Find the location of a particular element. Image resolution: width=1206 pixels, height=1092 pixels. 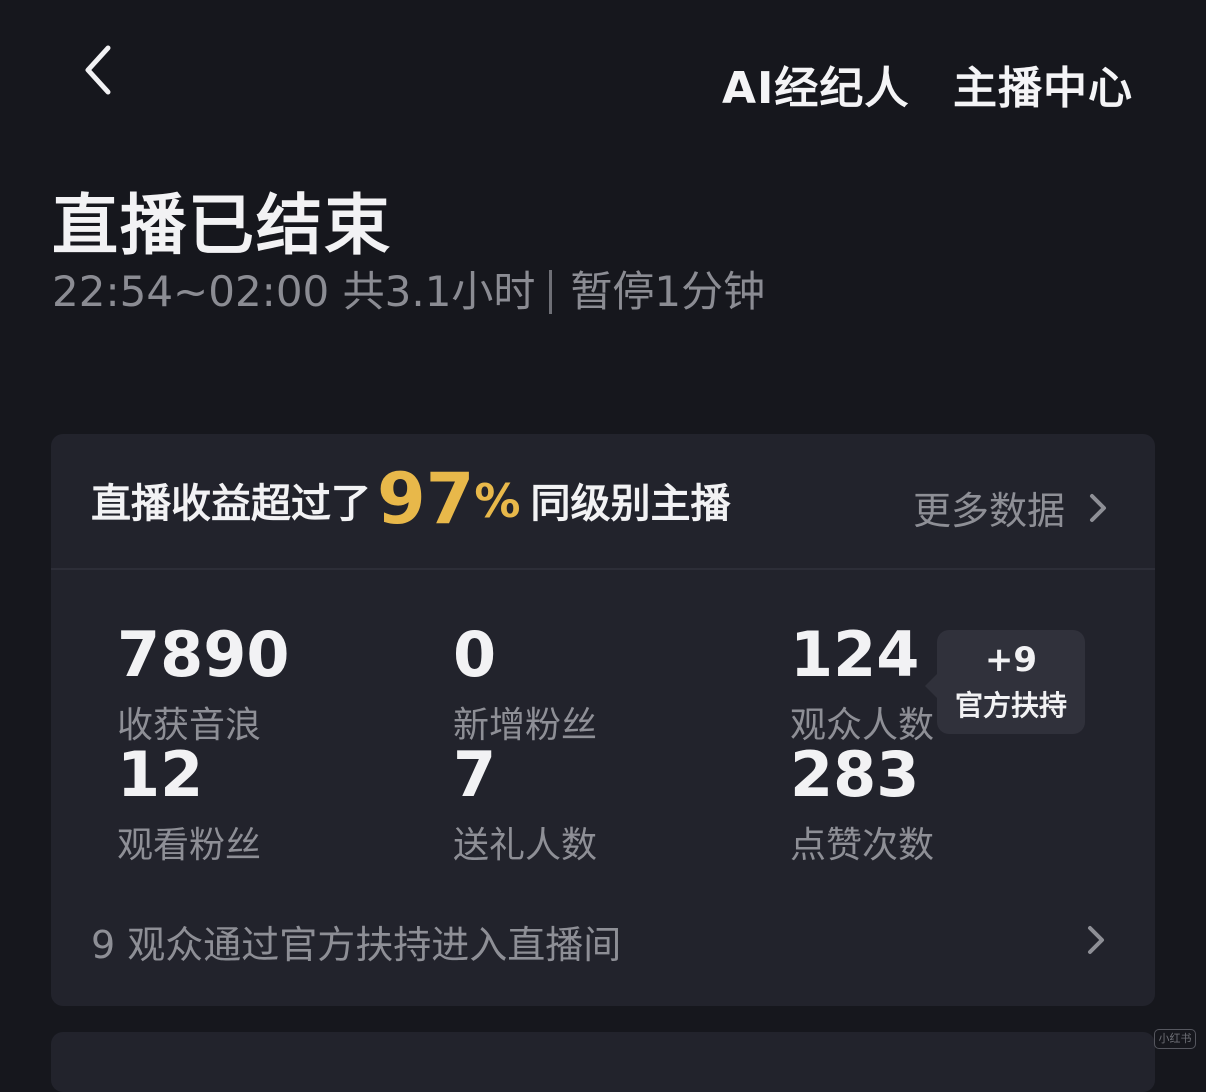

more-data-link: 更多数据 is located at coordinates (1013, 507).